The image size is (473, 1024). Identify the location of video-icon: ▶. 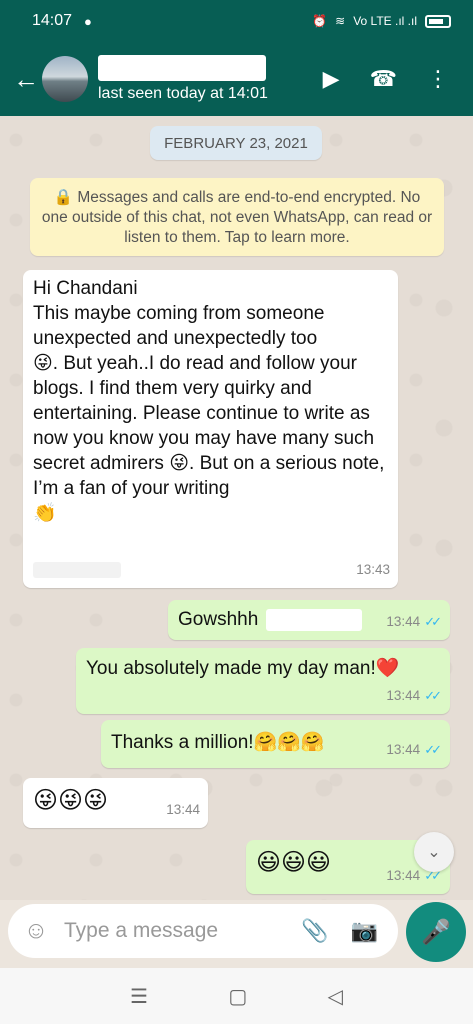
(331, 79).